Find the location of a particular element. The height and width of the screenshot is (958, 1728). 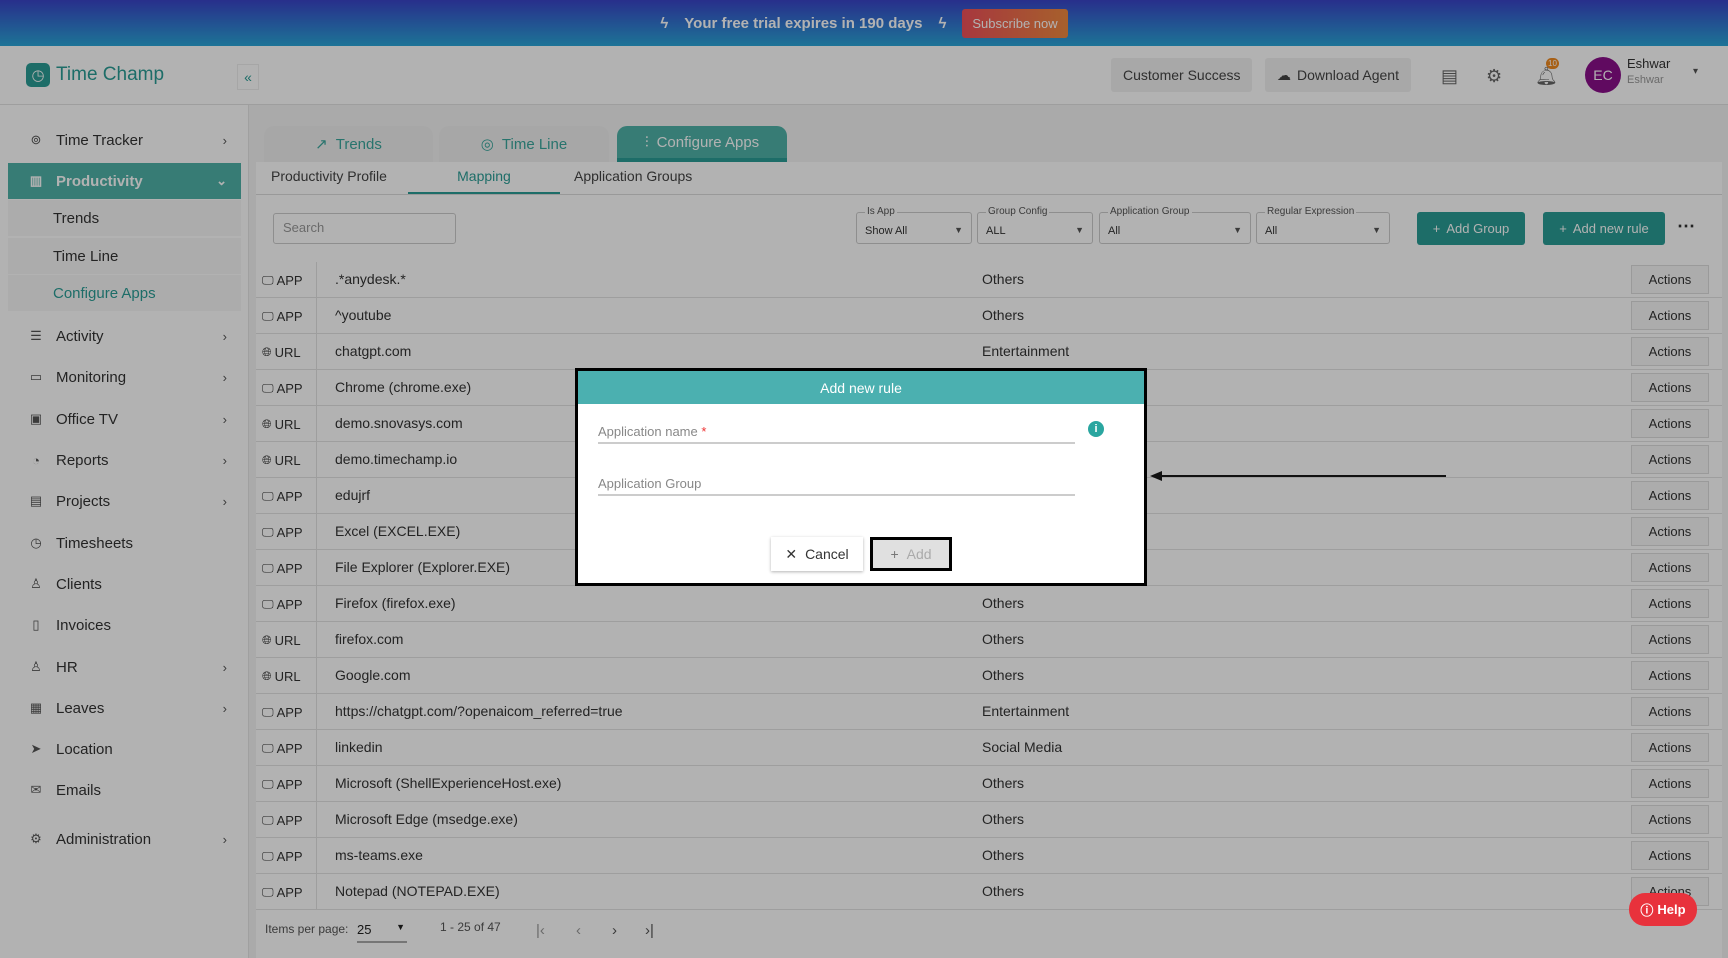

dialog-title: Add new rule is located at coordinates (861, 387).